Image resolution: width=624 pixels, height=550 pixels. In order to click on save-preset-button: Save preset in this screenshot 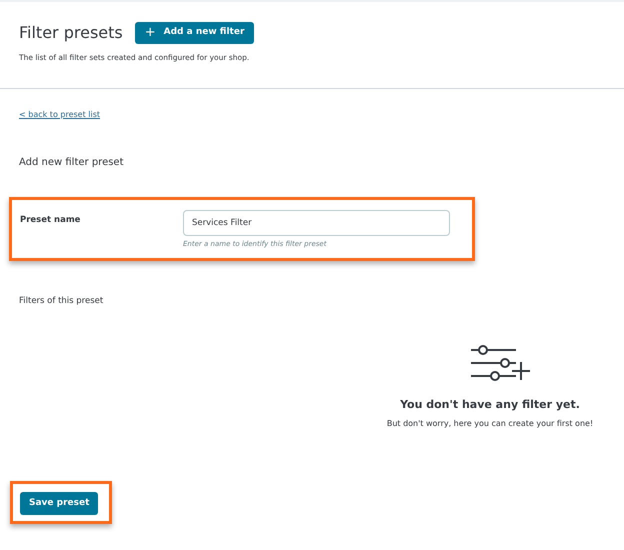, I will do `click(59, 504)`.